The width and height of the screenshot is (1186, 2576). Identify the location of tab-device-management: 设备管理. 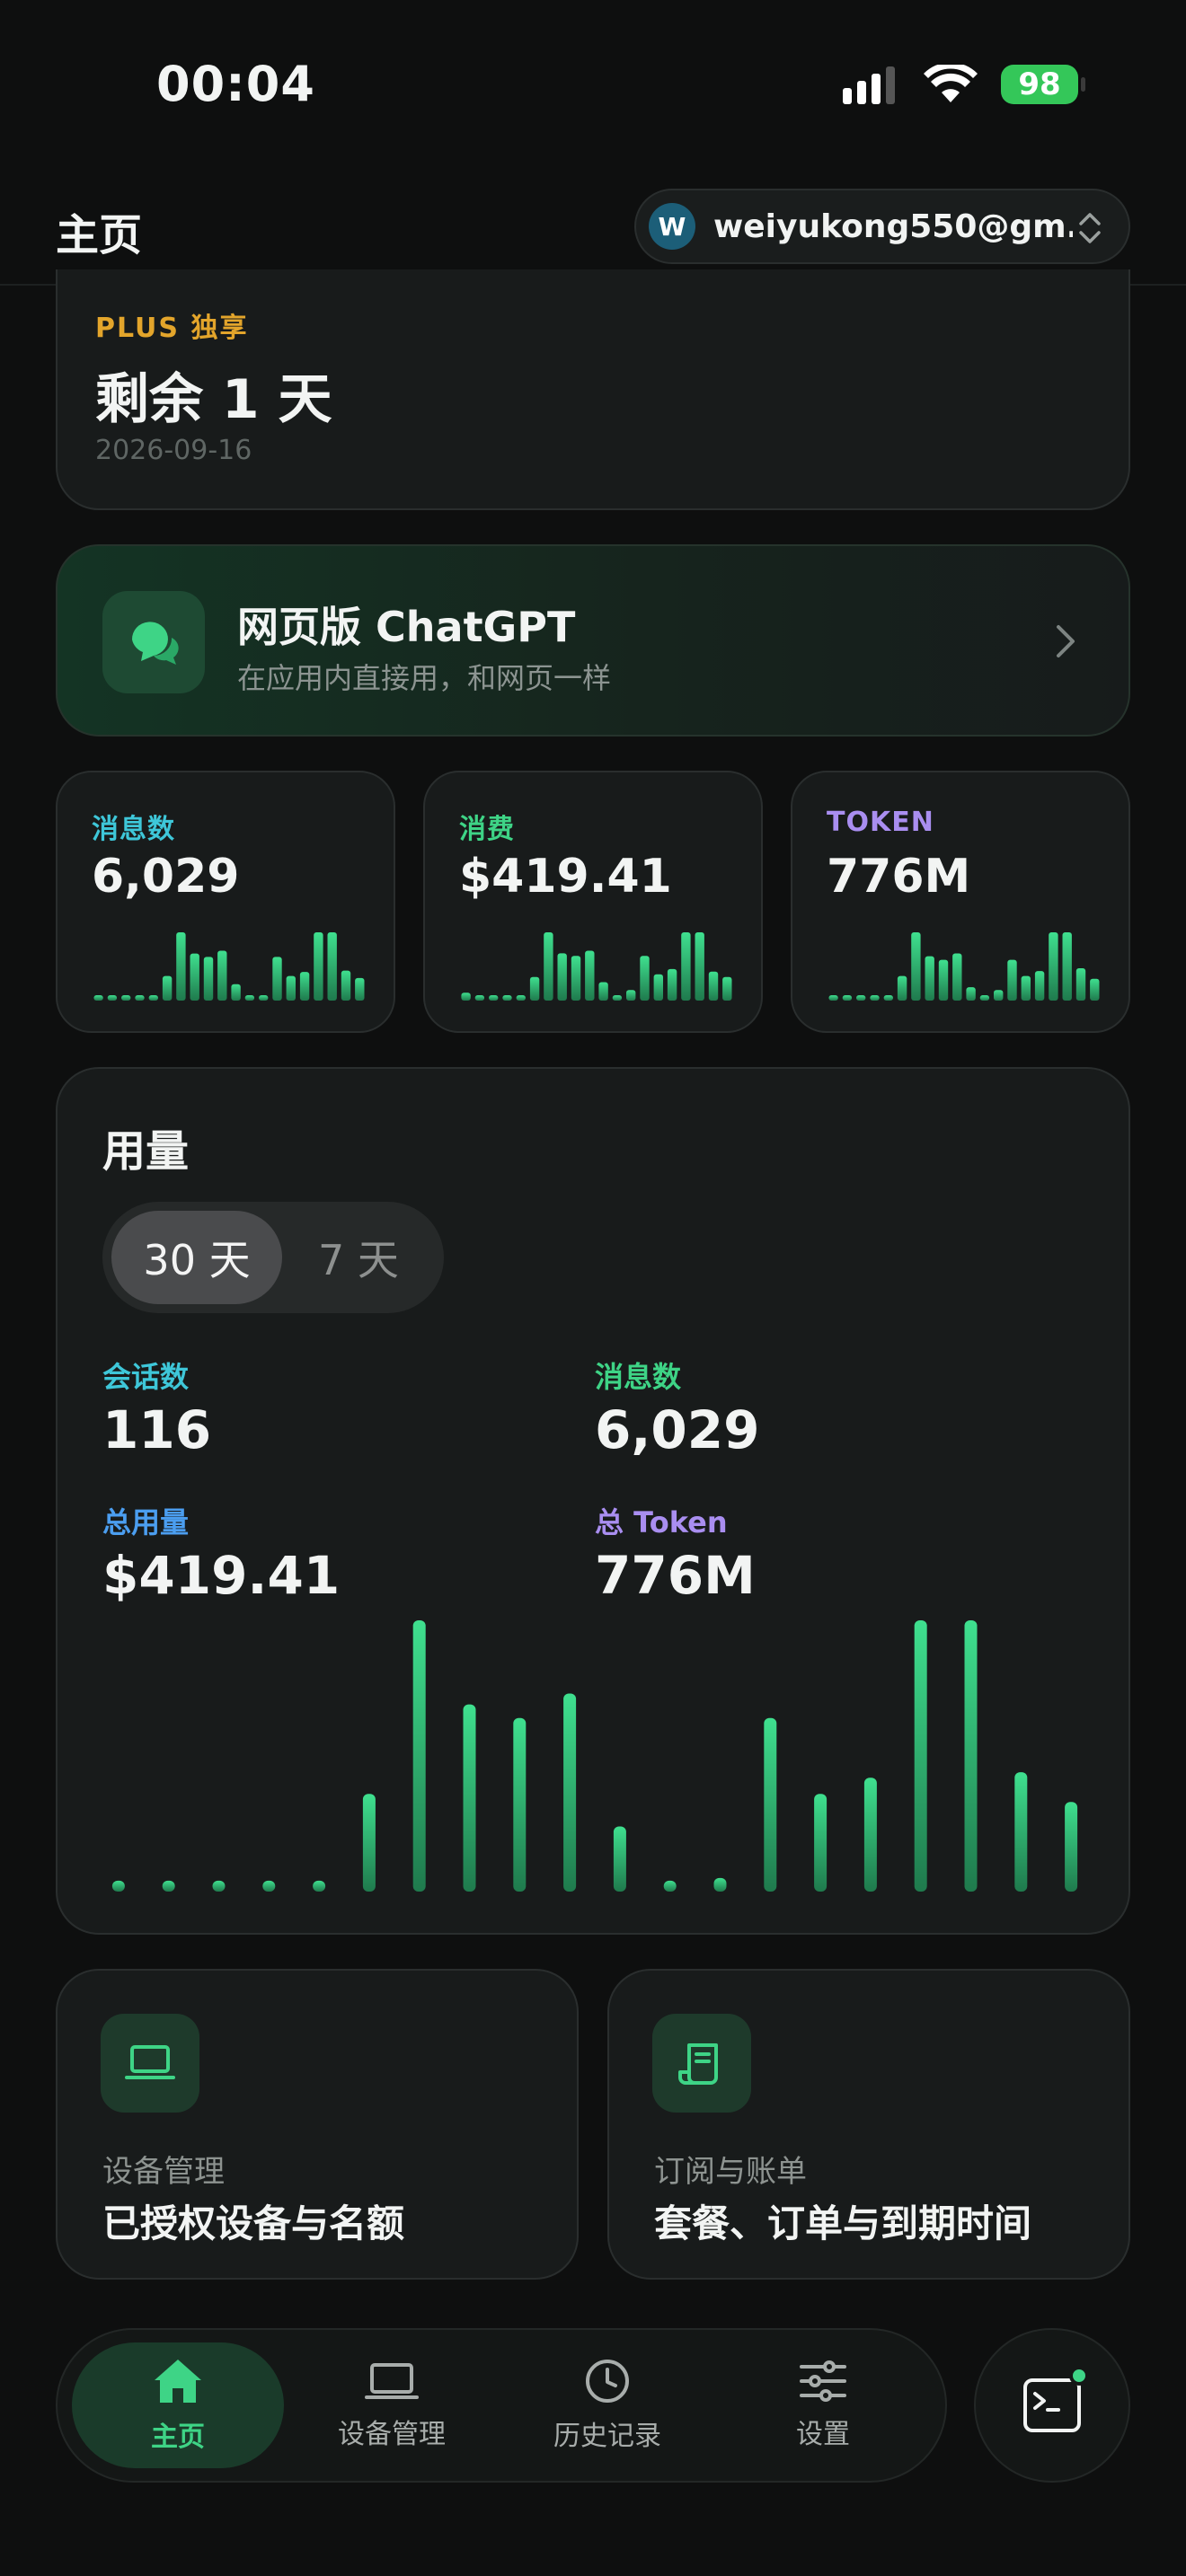
(392, 2405).